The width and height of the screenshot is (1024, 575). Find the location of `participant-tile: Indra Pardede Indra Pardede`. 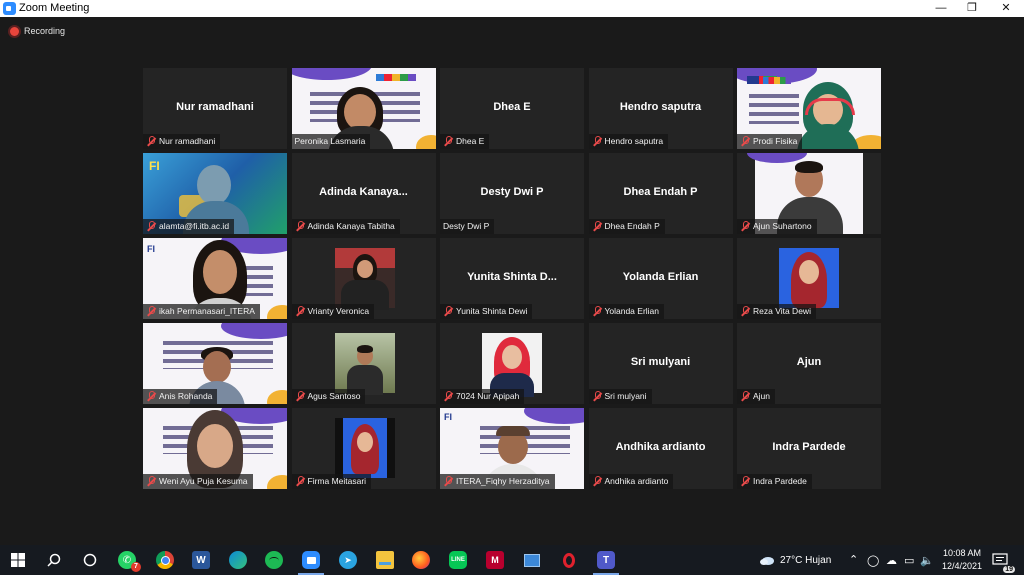

participant-tile: Indra Pardede Indra Pardede is located at coordinates (809, 448).